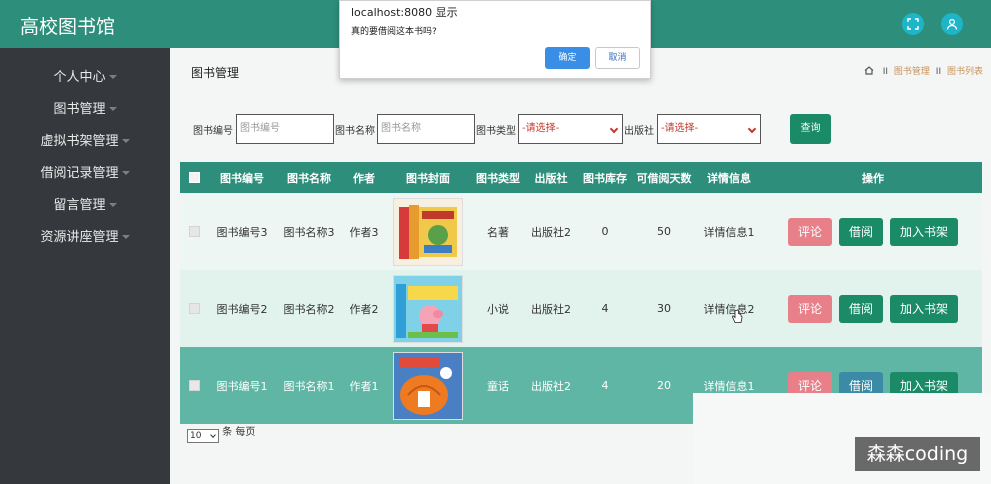 This screenshot has width=991, height=484. What do you see at coordinates (567, 58) in the screenshot?
I see `dialog-ok-button: 确定` at bounding box center [567, 58].